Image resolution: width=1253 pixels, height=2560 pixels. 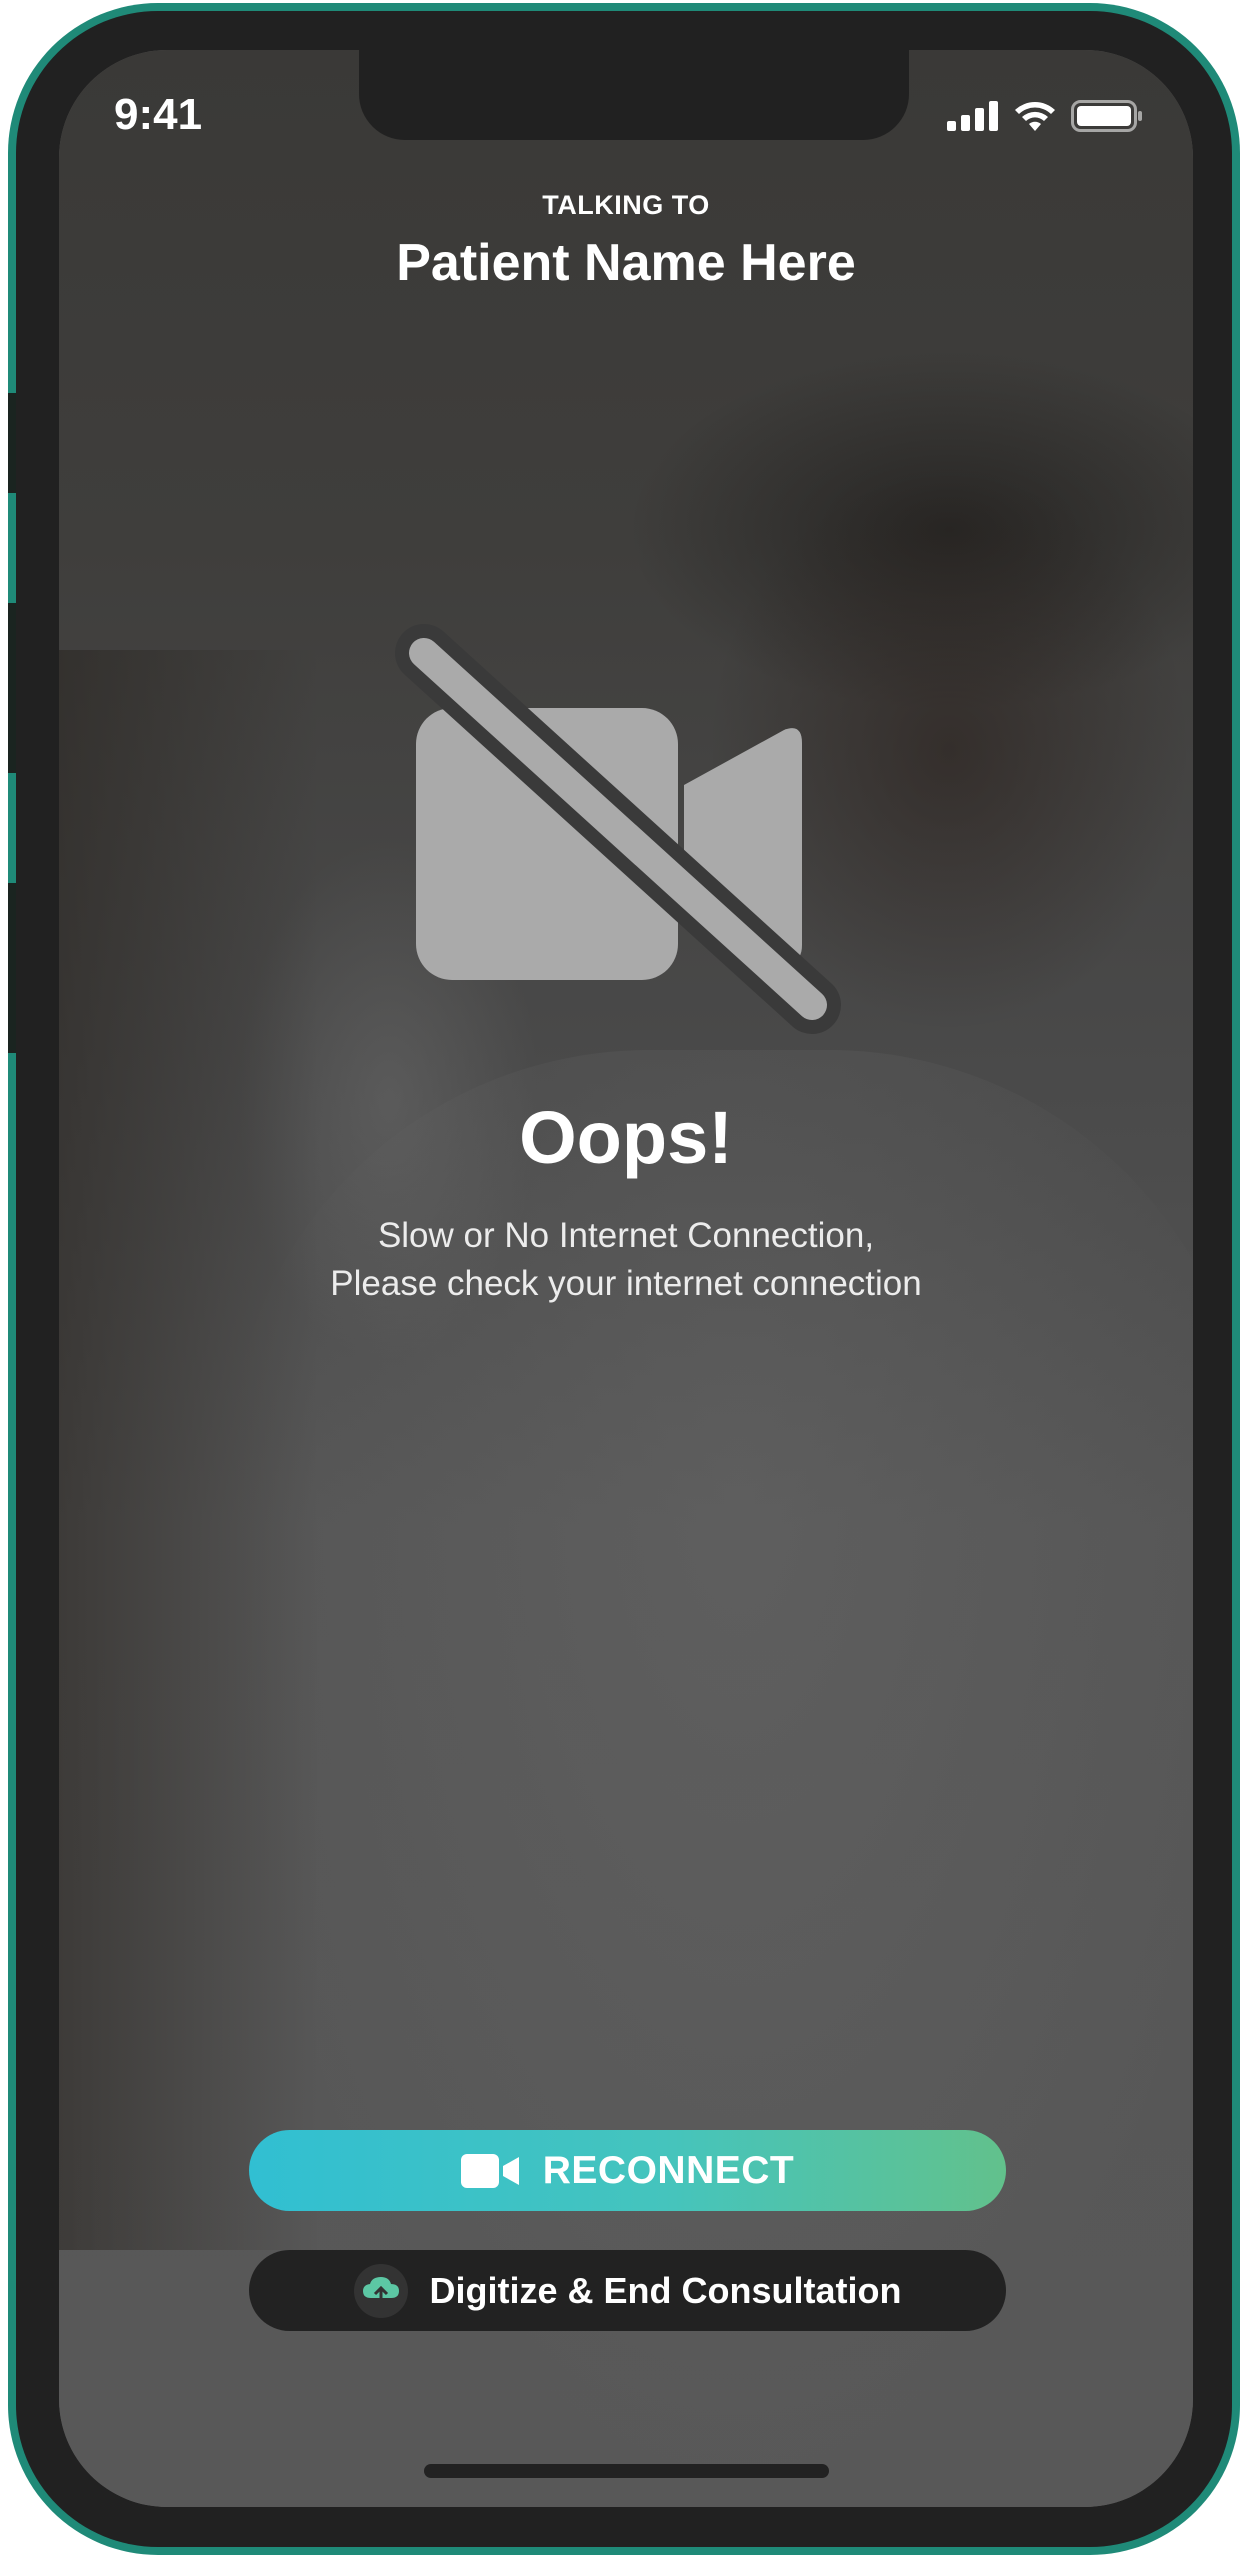 What do you see at coordinates (380, 2290) in the screenshot?
I see `cloud-upload-icon` at bounding box center [380, 2290].